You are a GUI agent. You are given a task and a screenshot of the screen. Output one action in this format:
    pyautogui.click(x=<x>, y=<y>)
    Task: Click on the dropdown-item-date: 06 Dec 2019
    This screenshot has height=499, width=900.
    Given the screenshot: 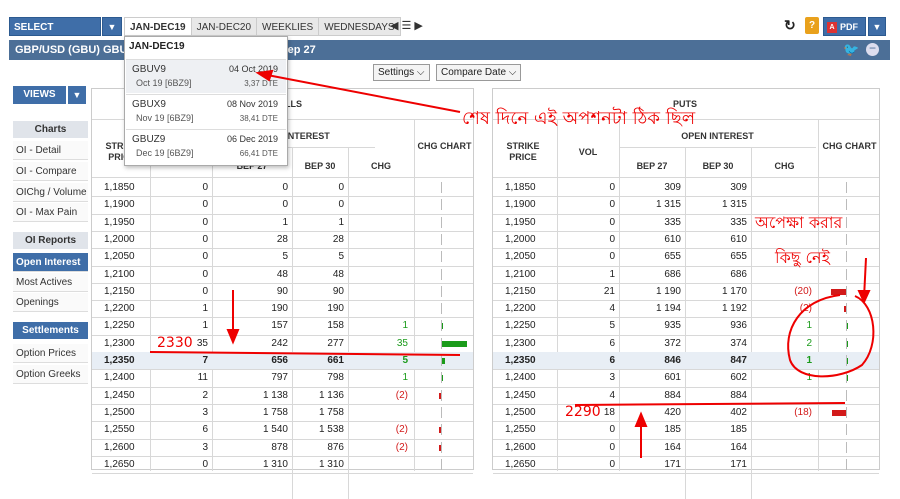 What is the action you would take?
    pyautogui.click(x=252, y=139)
    